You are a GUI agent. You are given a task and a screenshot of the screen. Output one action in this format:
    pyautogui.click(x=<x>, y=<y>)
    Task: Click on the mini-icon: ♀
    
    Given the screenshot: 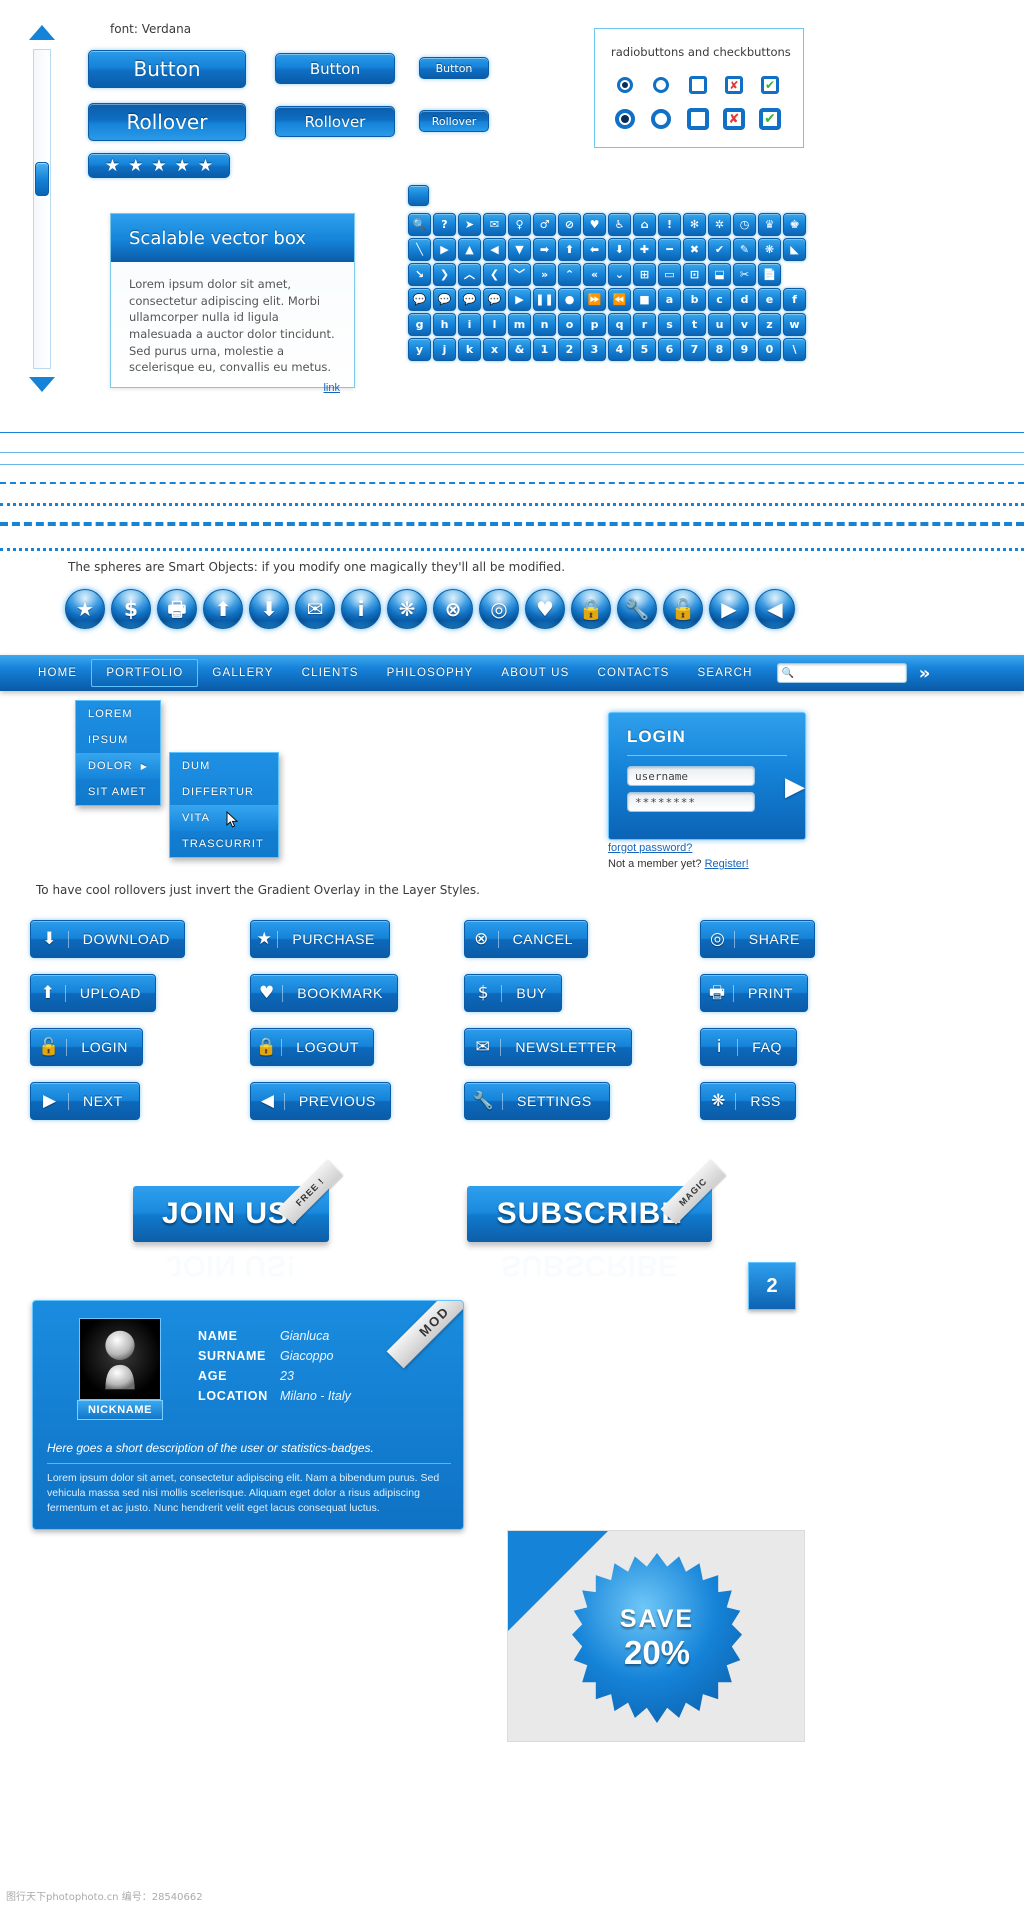 What is the action you would take?
    pyautogui.click(x=519, y=224)
    